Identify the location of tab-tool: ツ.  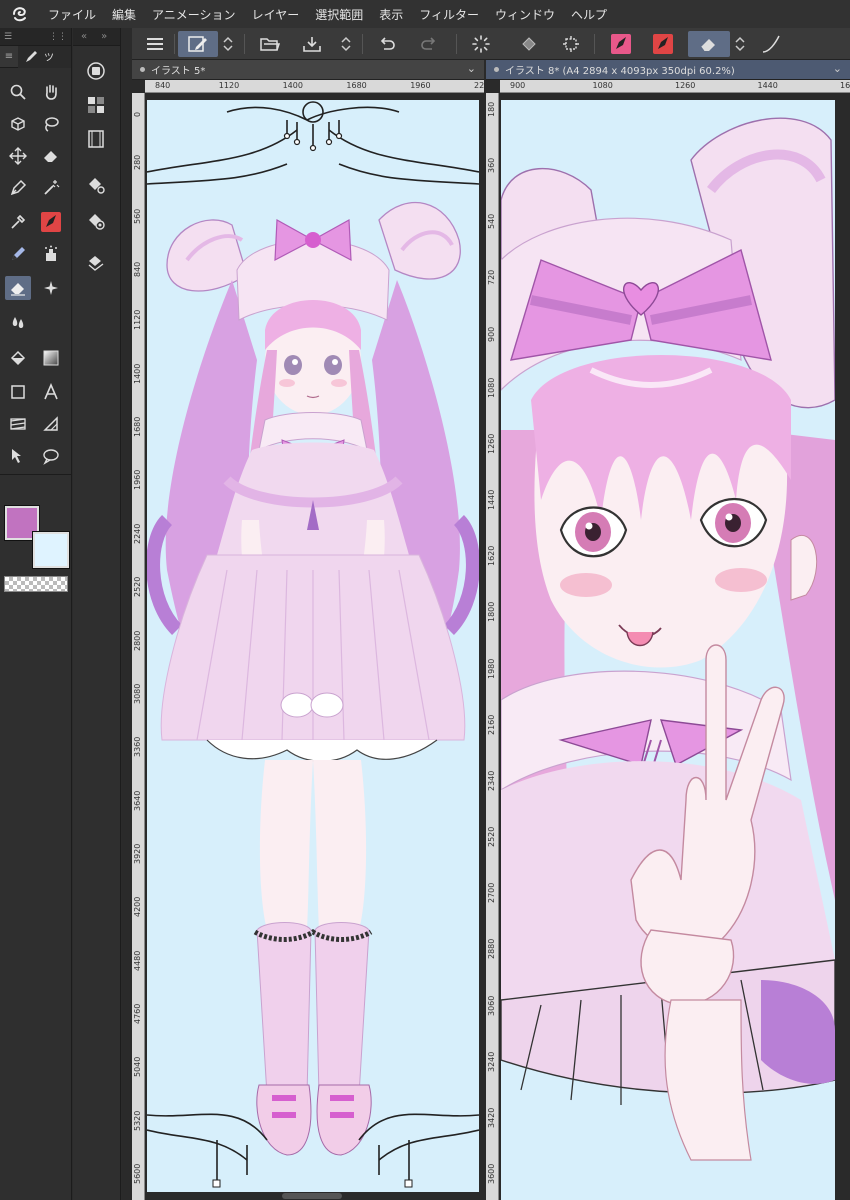
(44, 56).